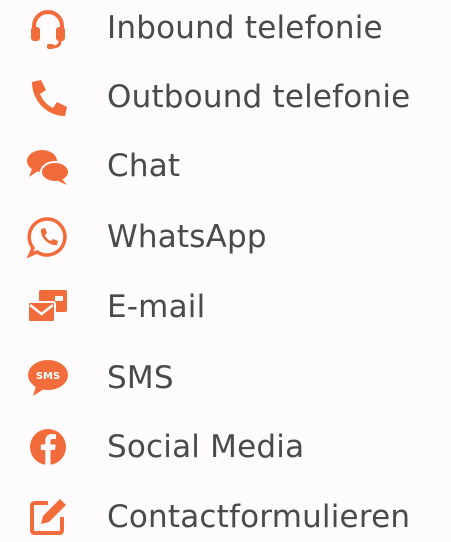  I want to click on channel-item-contactformulieren: Contactformulieren, so click(225, 517).